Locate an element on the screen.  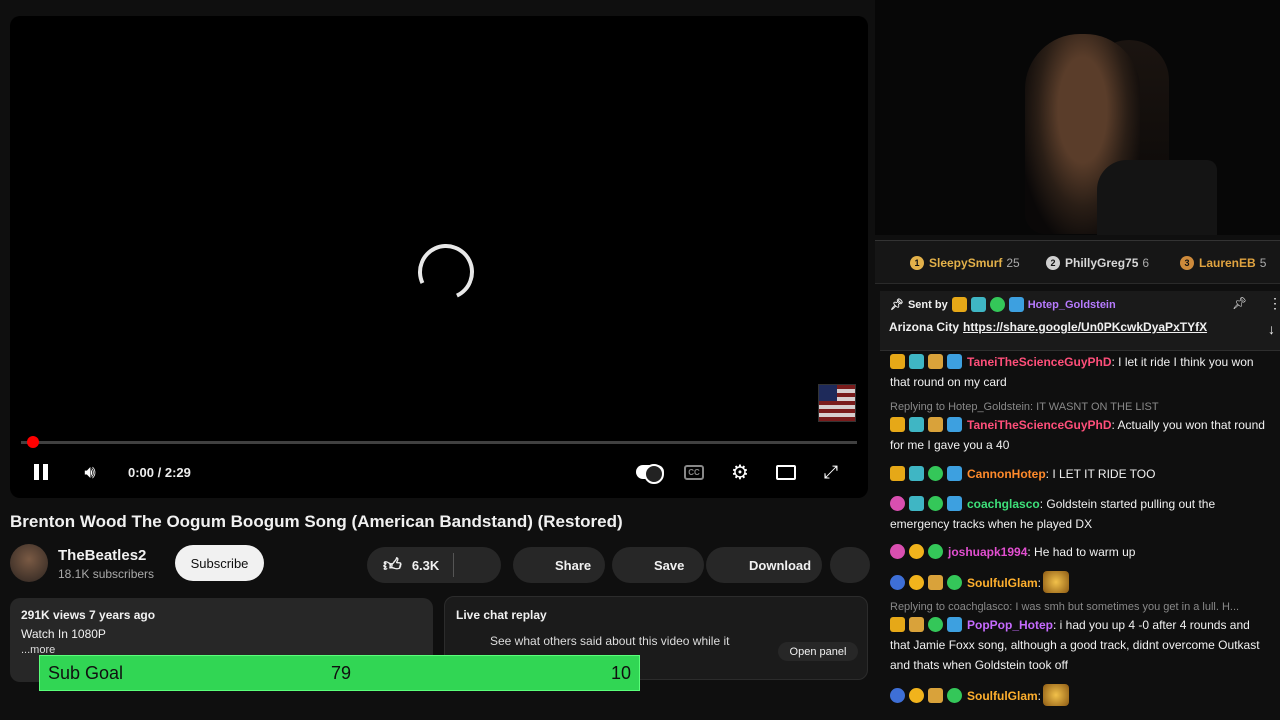
webcam-microphone is located at coordinates (1157, 197).